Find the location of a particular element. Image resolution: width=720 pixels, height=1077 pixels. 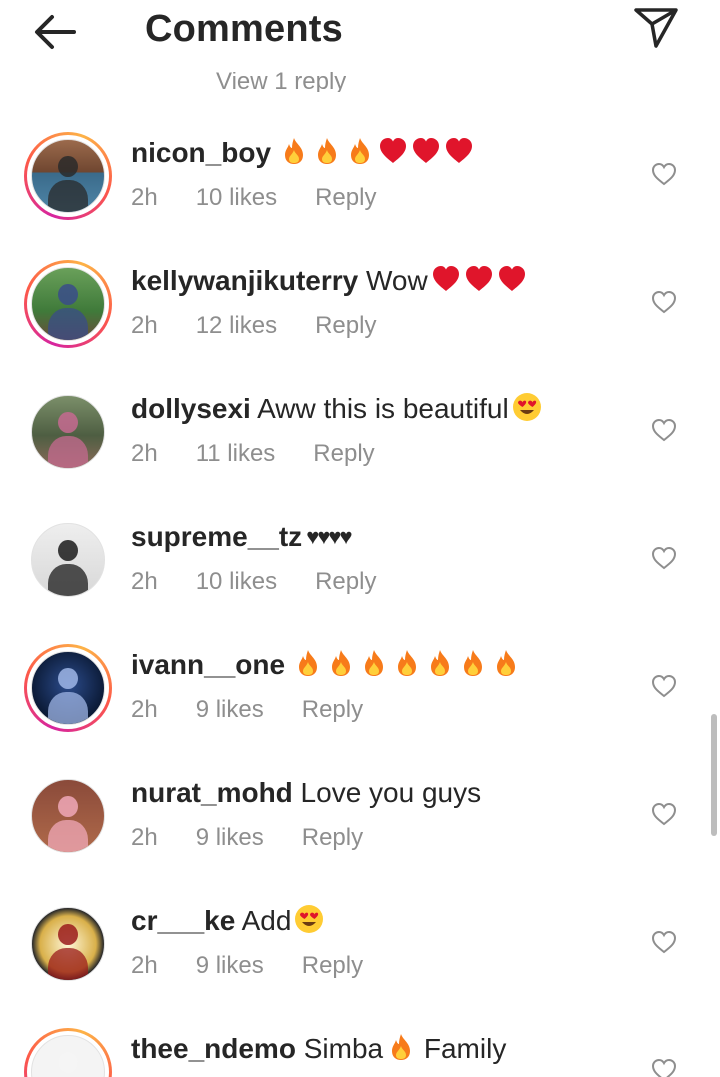

share-button is located at coordinates (656, 27).